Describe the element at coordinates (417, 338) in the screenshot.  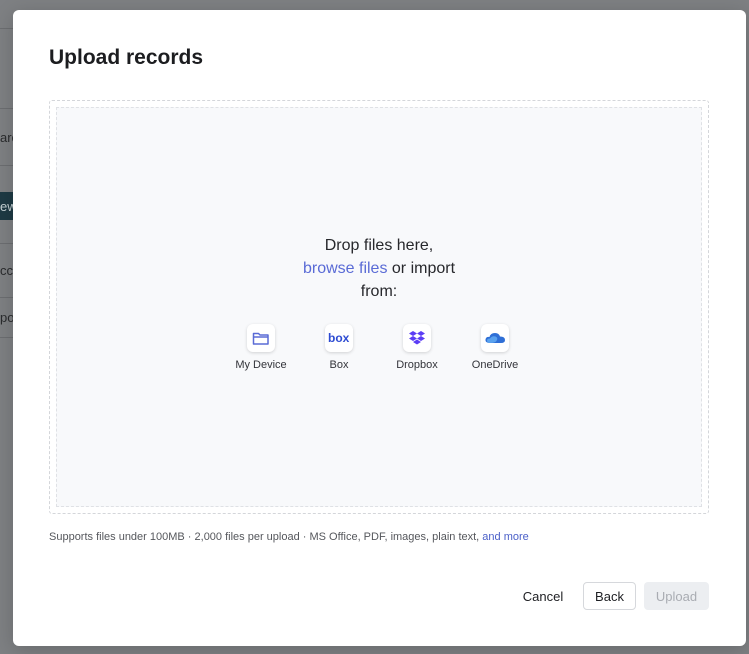
I see `dropbox-logo-icon` at that location.